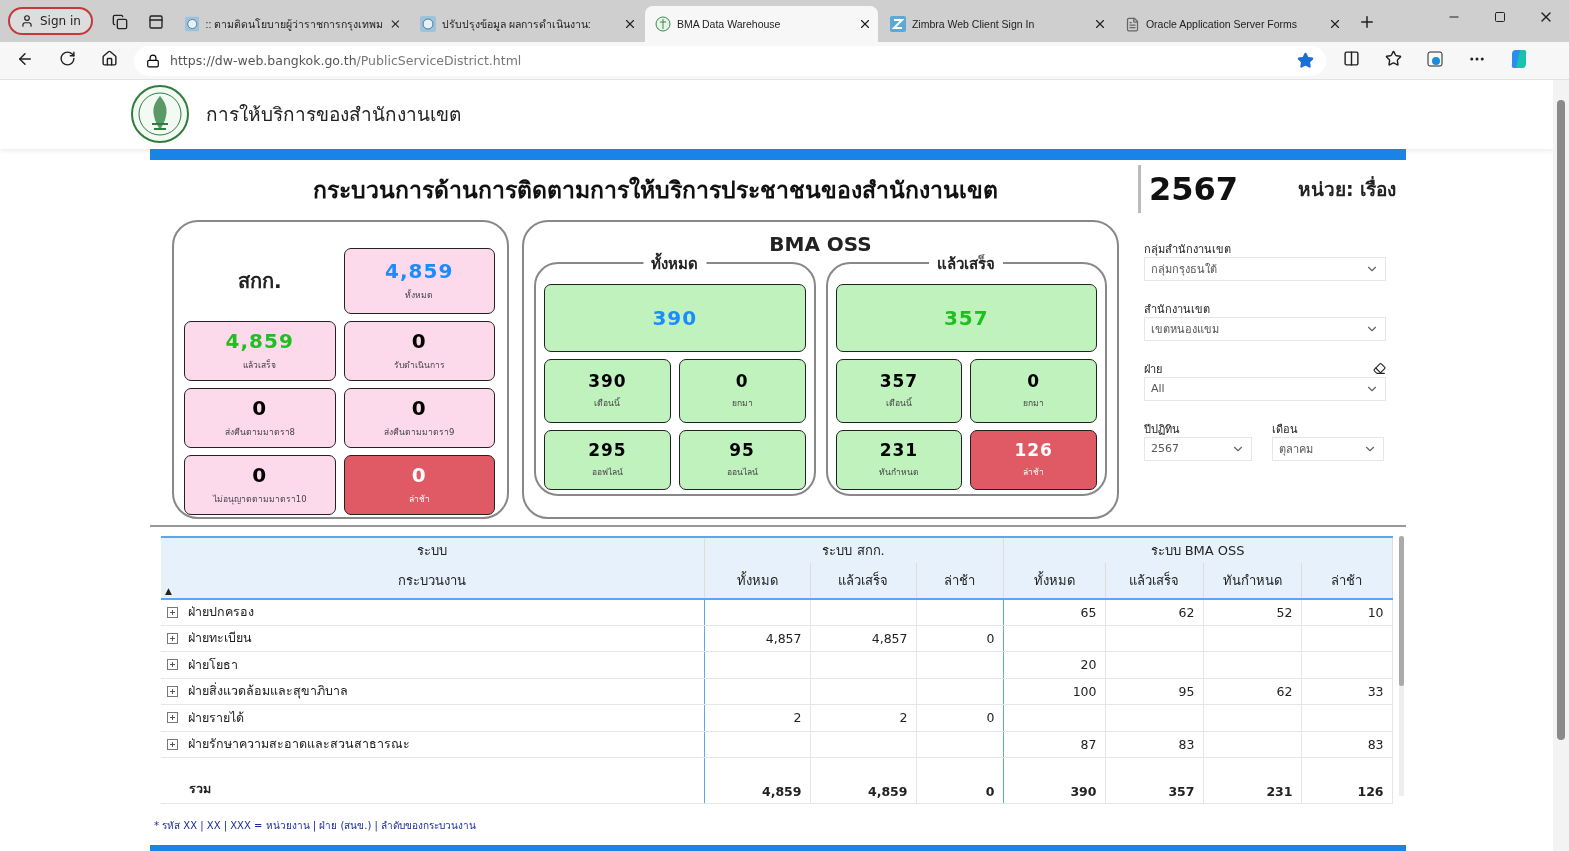 This screenshot has width=1569, height=851. Describe the element at coordinates (294, 24) in the screenshot. I see `tab-title: :: ตามติดนโยบายผู้ว่าราชการกรุงเทพม` at that location.